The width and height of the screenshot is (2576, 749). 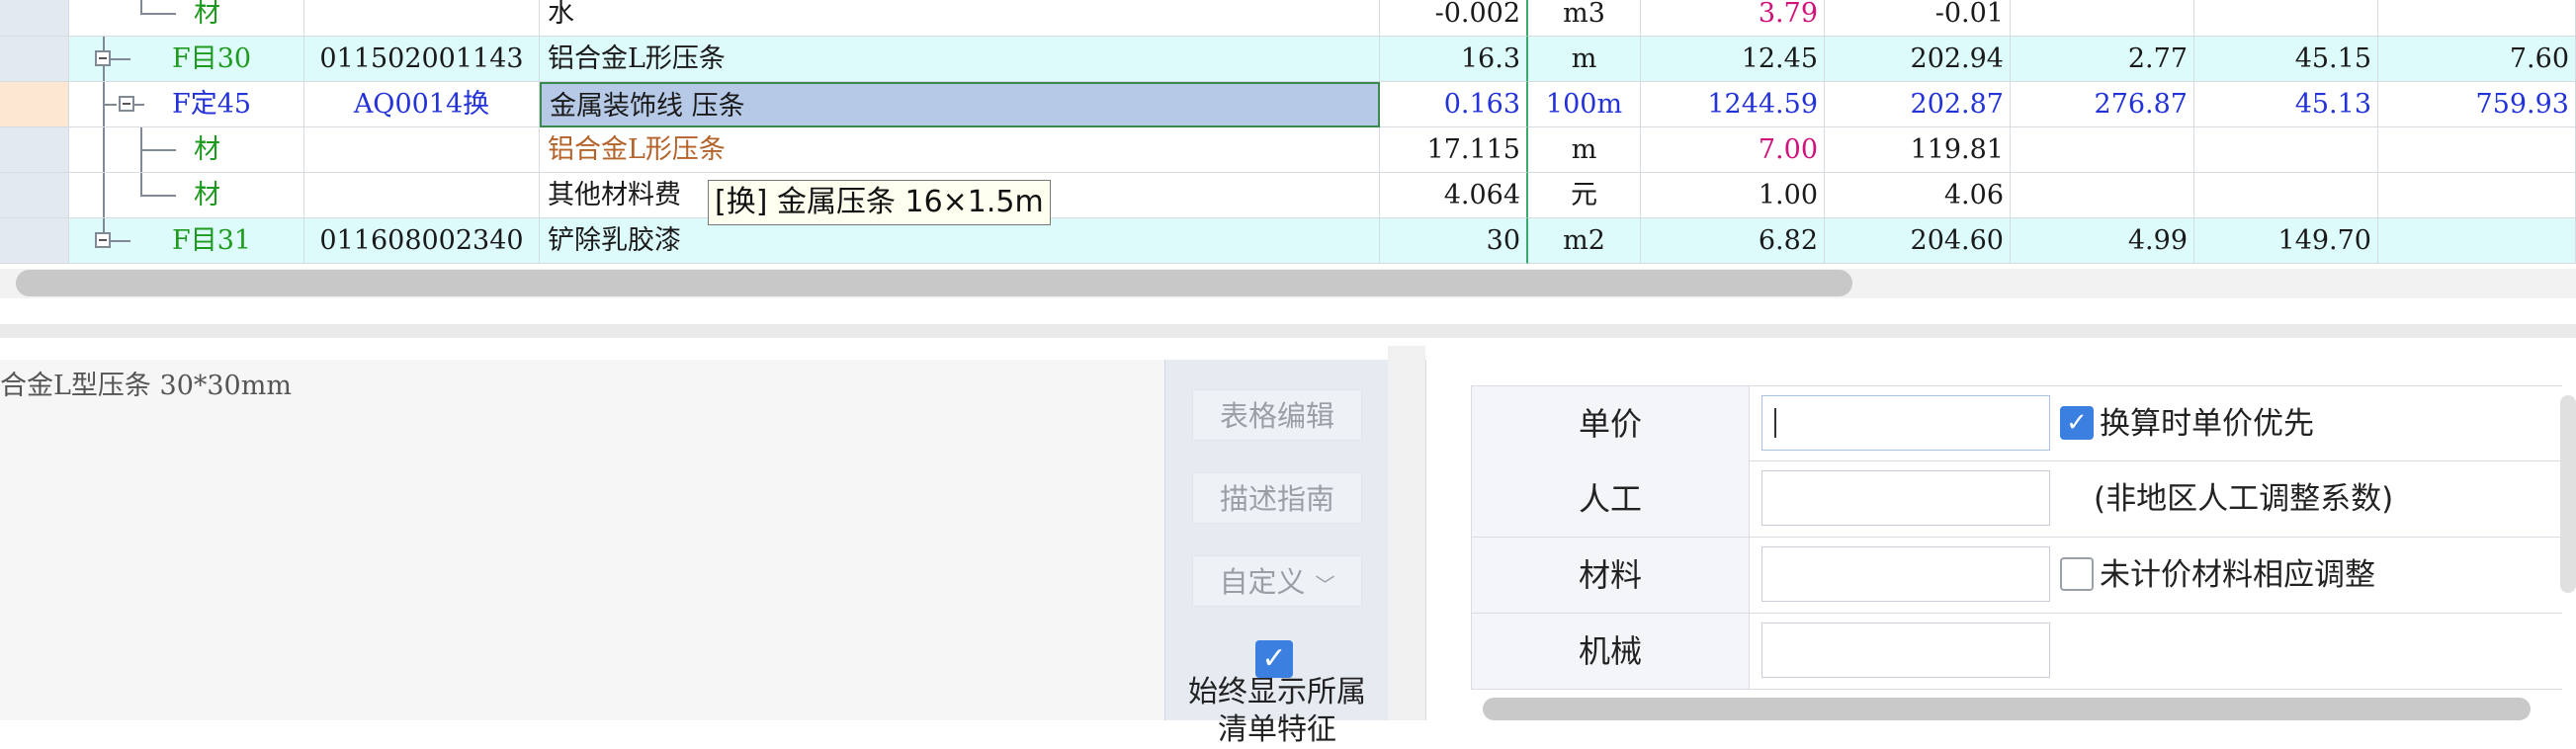 I want to click on tree-cell: F定45, so click(x=186, y=104).